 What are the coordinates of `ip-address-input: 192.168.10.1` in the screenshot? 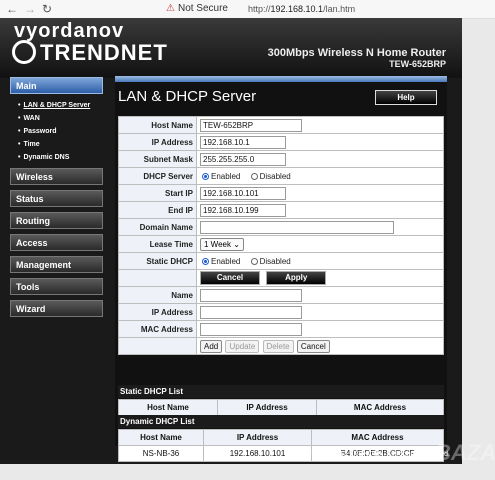 It's located at (243, 142).